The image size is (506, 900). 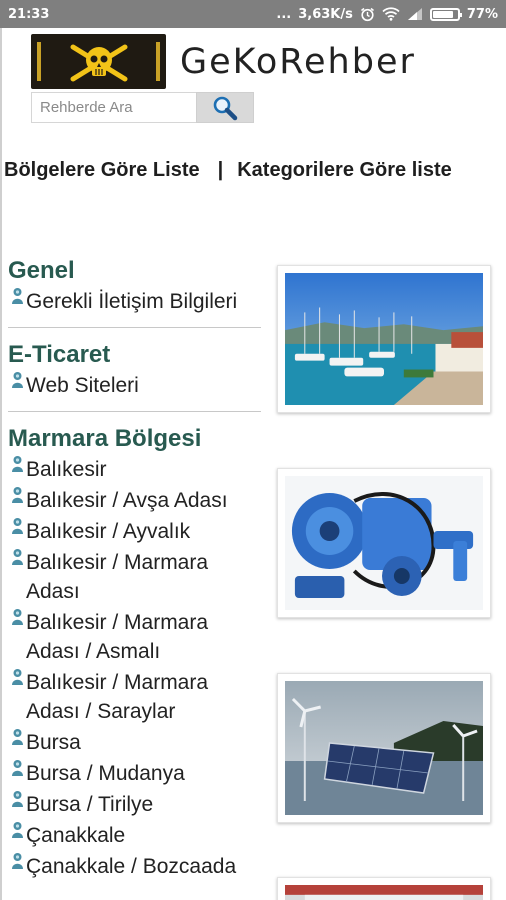 I want to click on network-speed: 3,63K/s, so click(x=325, y=14).